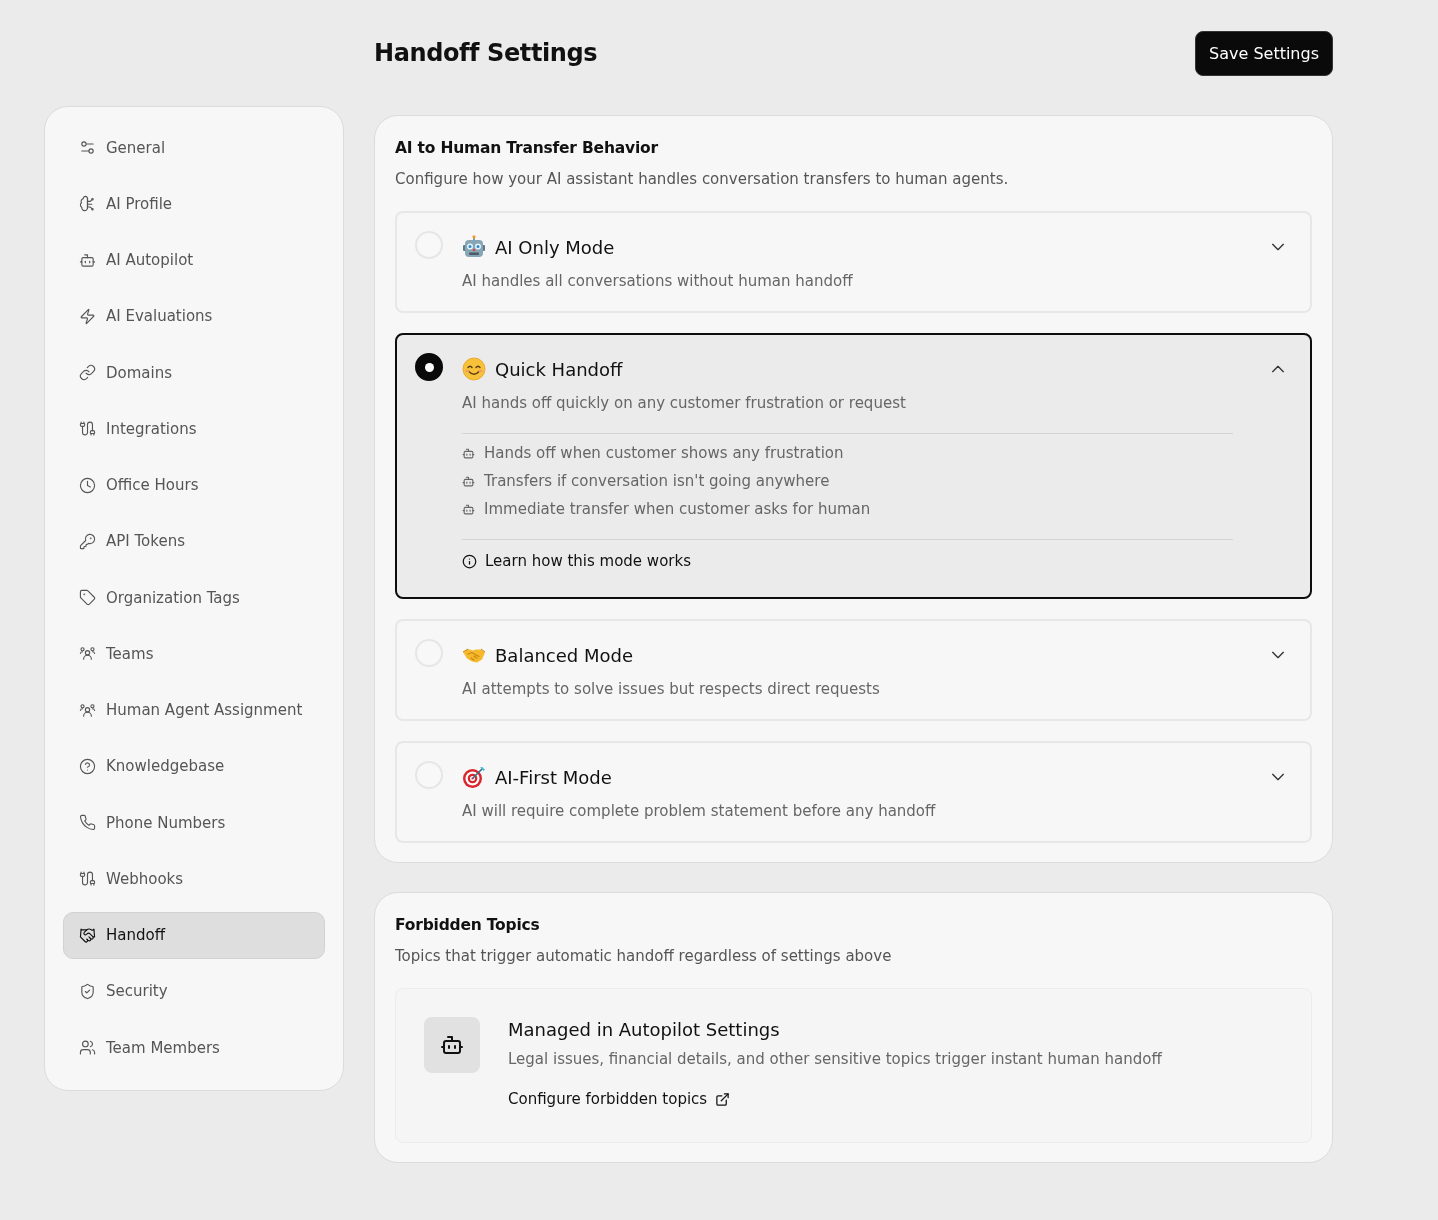 The height and width of the screenshot is (1220, 1438). I want to click on section-title: Forbidden Topics, so click(468, 925).